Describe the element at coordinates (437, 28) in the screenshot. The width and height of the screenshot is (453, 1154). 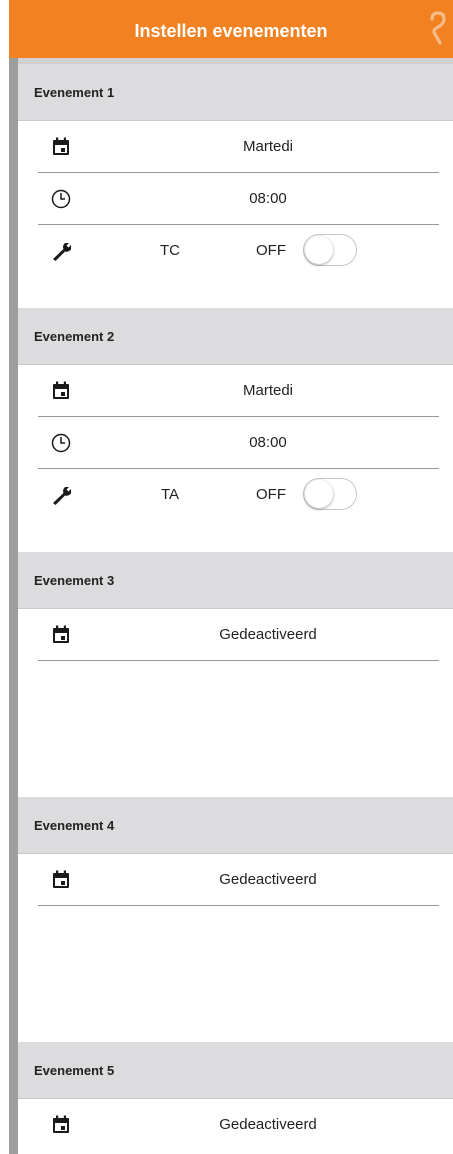
I see `help-icon` at that location.